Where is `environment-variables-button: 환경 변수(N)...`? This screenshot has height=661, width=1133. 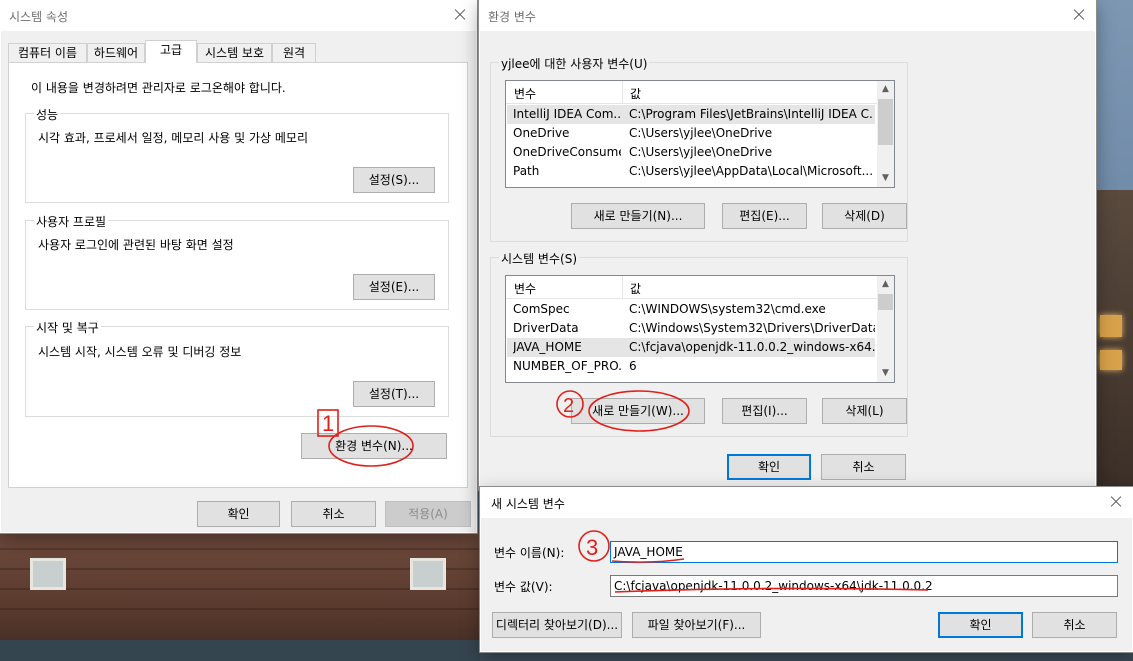 environment-variables-button: 환경 변수(N)... is located at coordinates (374, 446).